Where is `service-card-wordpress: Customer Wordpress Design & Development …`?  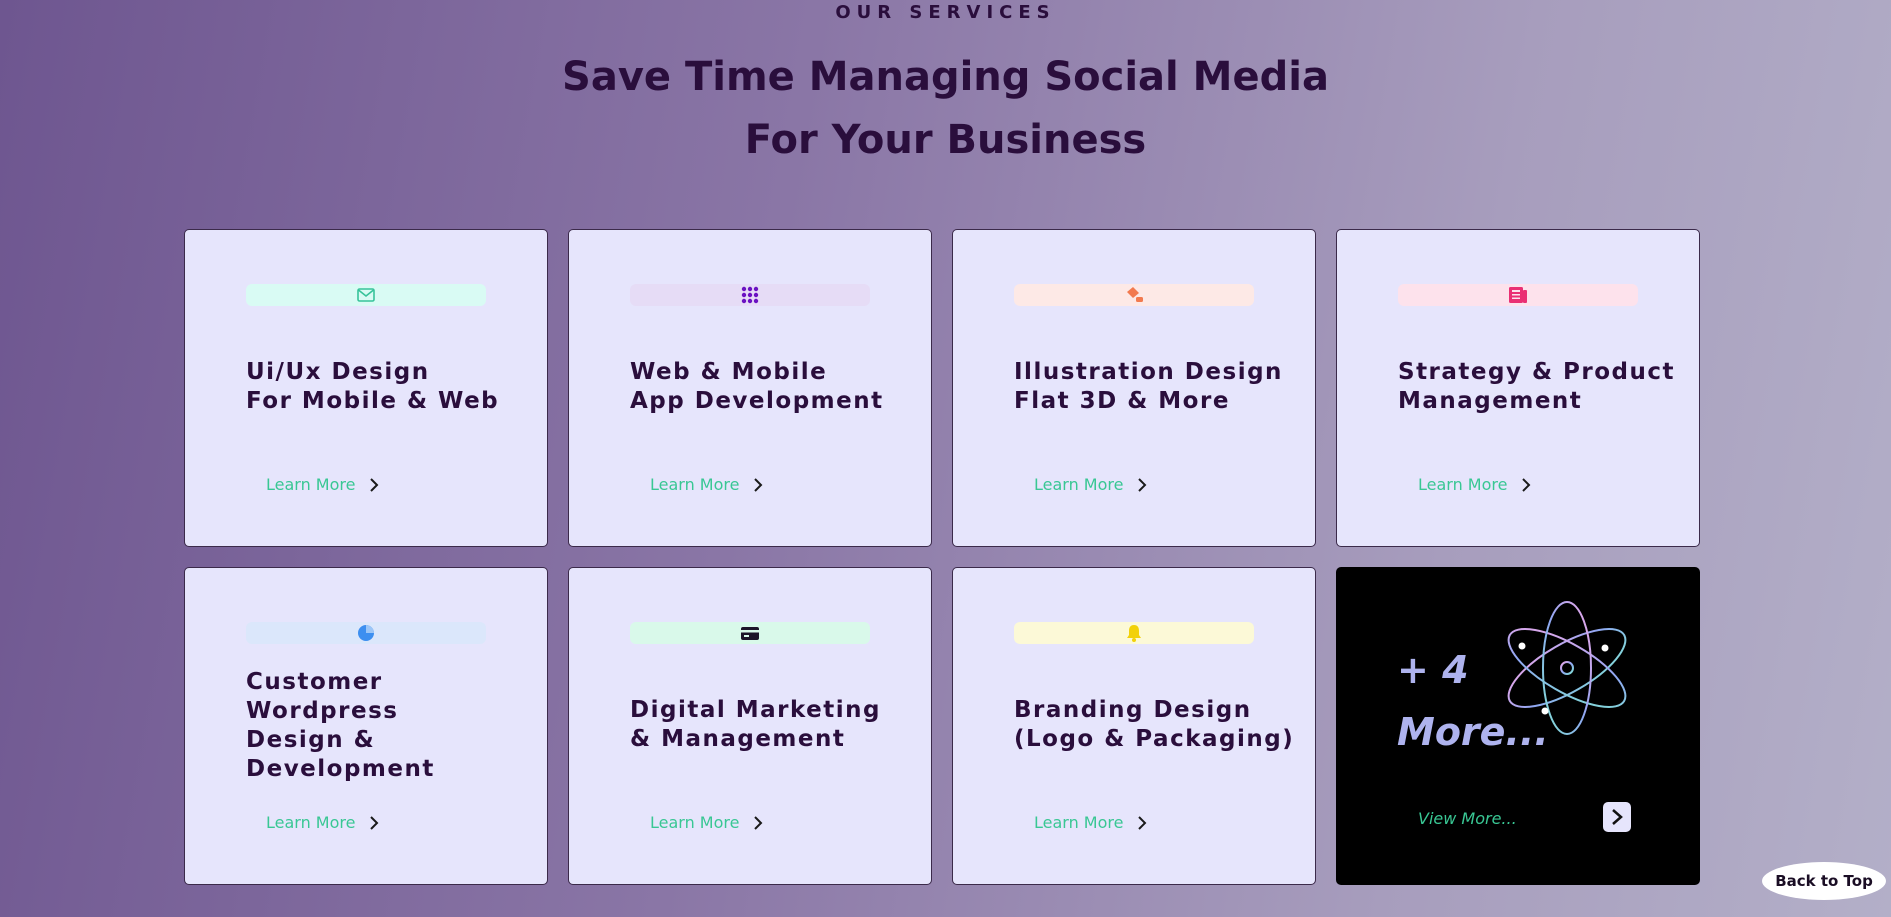 service-card-wordpress: Customer Wordpress Design & Development … is located at coordinates (366, 726).